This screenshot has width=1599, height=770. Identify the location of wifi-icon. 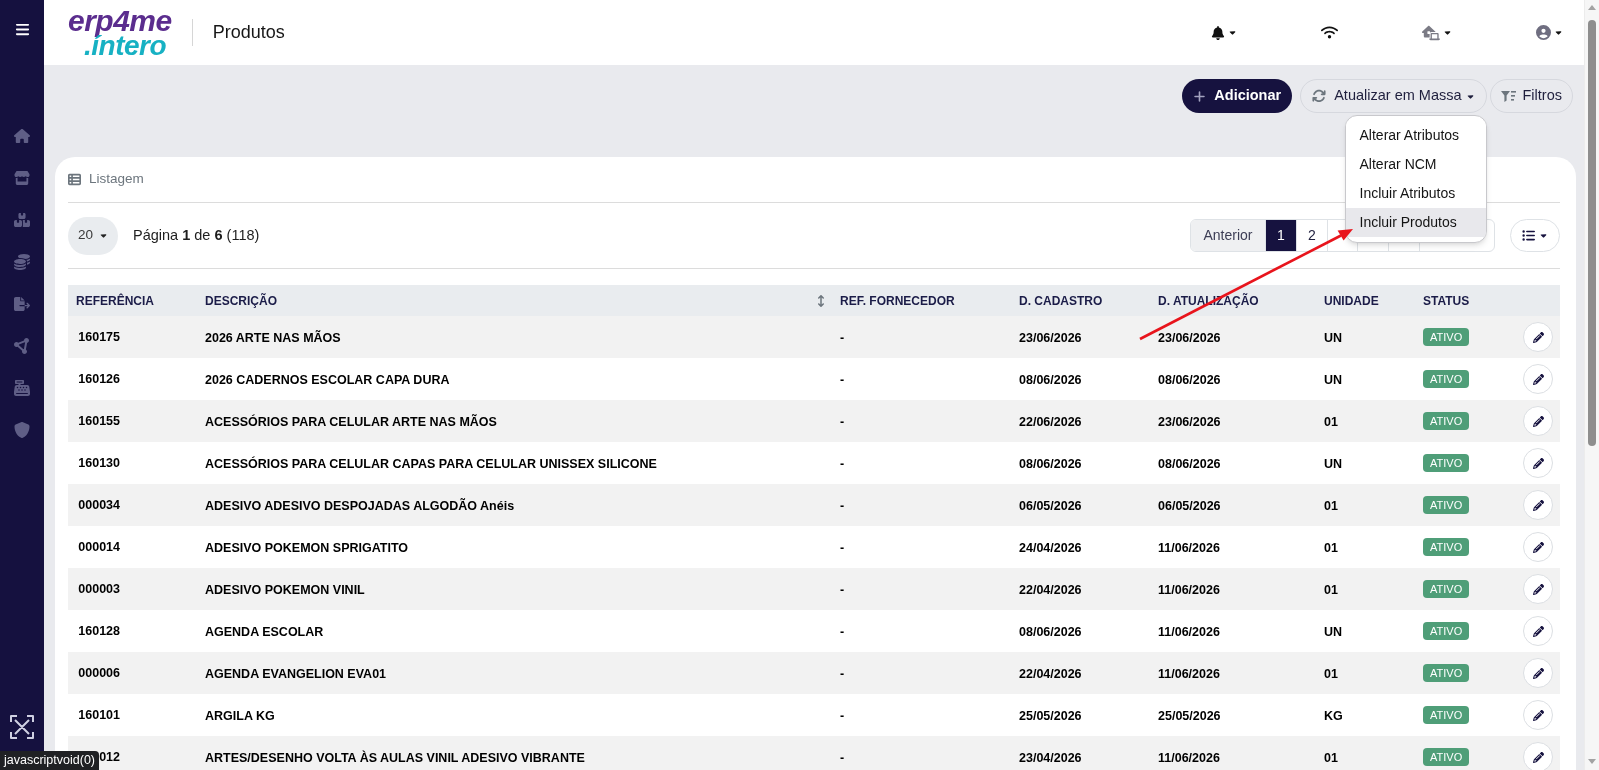
(1329, 32).